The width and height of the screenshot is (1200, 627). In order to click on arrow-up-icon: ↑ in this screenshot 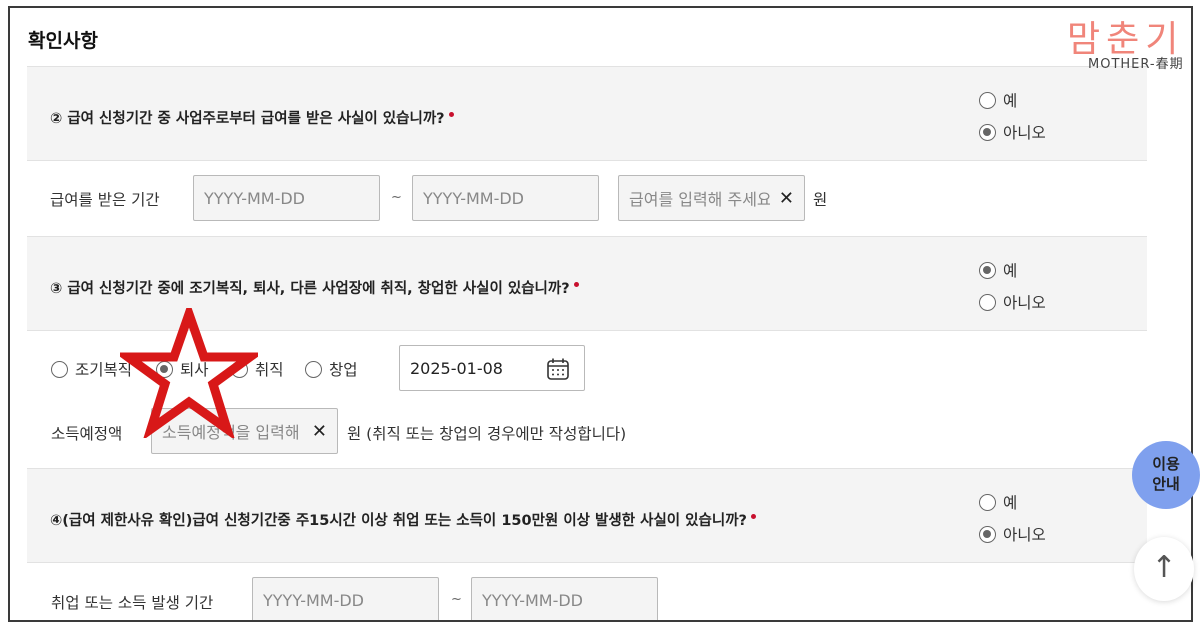, I will do `click(1164, 567)`.